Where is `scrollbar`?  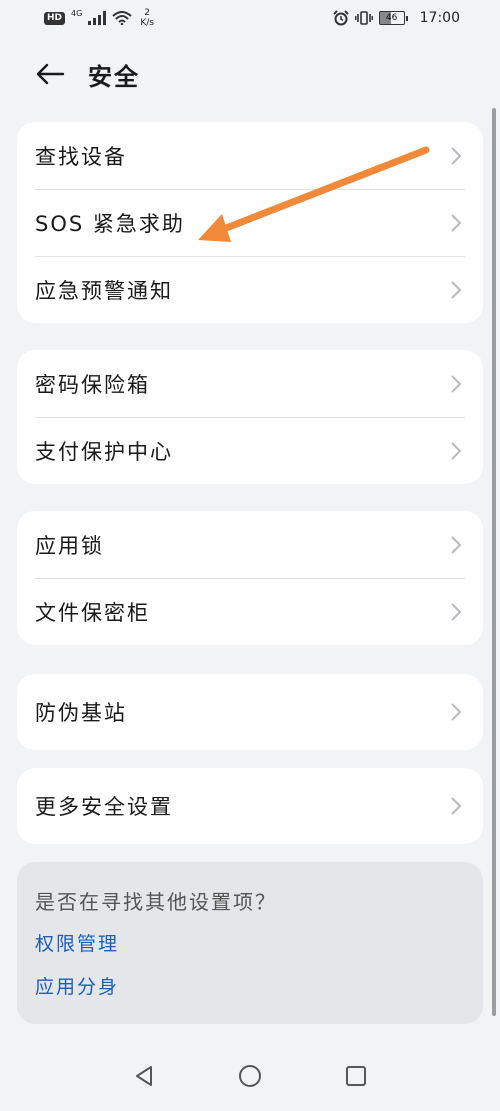
scrollbar is located at coordinates (494, 562).